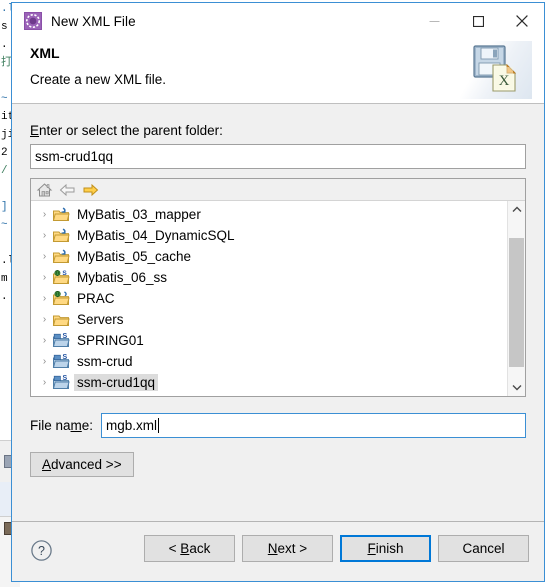 Image resolution: width=558 pixels, height=587 pixels. I want to click on button-label-post: Cancel, so click(483, 548).